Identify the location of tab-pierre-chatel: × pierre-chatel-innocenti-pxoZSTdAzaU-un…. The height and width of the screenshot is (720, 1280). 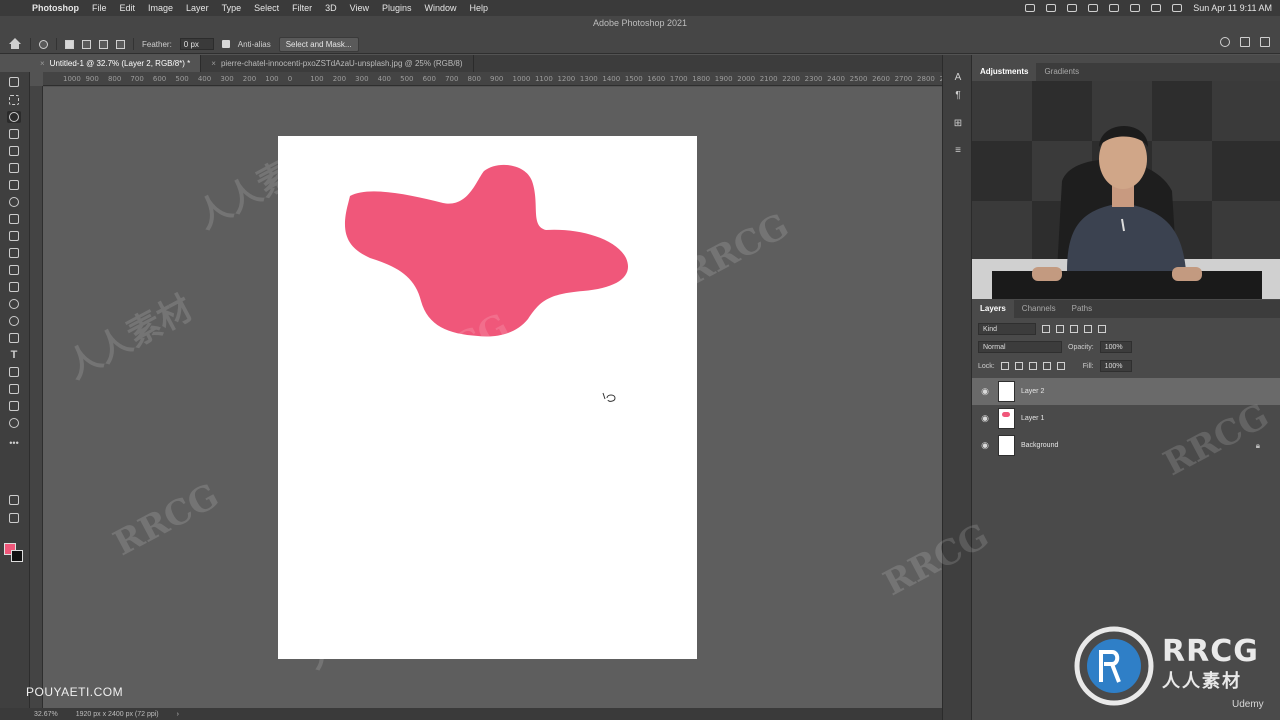
(337, 63).